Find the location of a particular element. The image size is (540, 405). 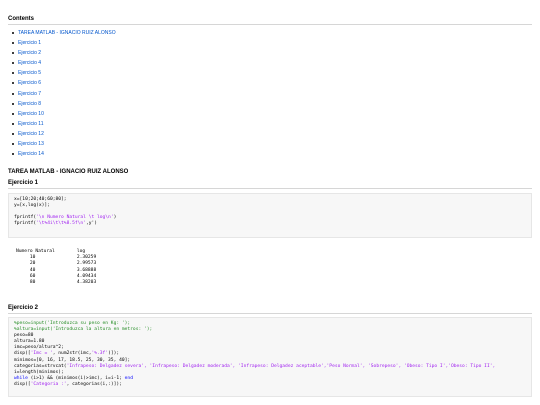

toc-item: Ejercicio 5 is located at coordinates (270, 73).